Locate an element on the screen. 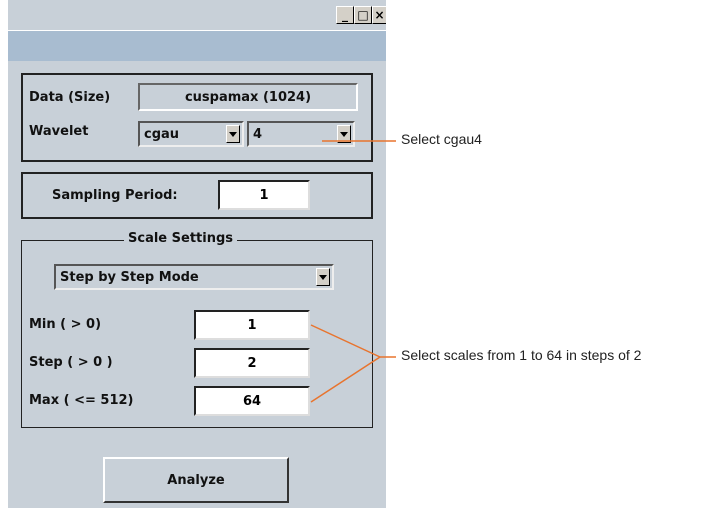 The height and width of the screenshot is (508, 724). max-callout-line is located at coordinates (345, 379).